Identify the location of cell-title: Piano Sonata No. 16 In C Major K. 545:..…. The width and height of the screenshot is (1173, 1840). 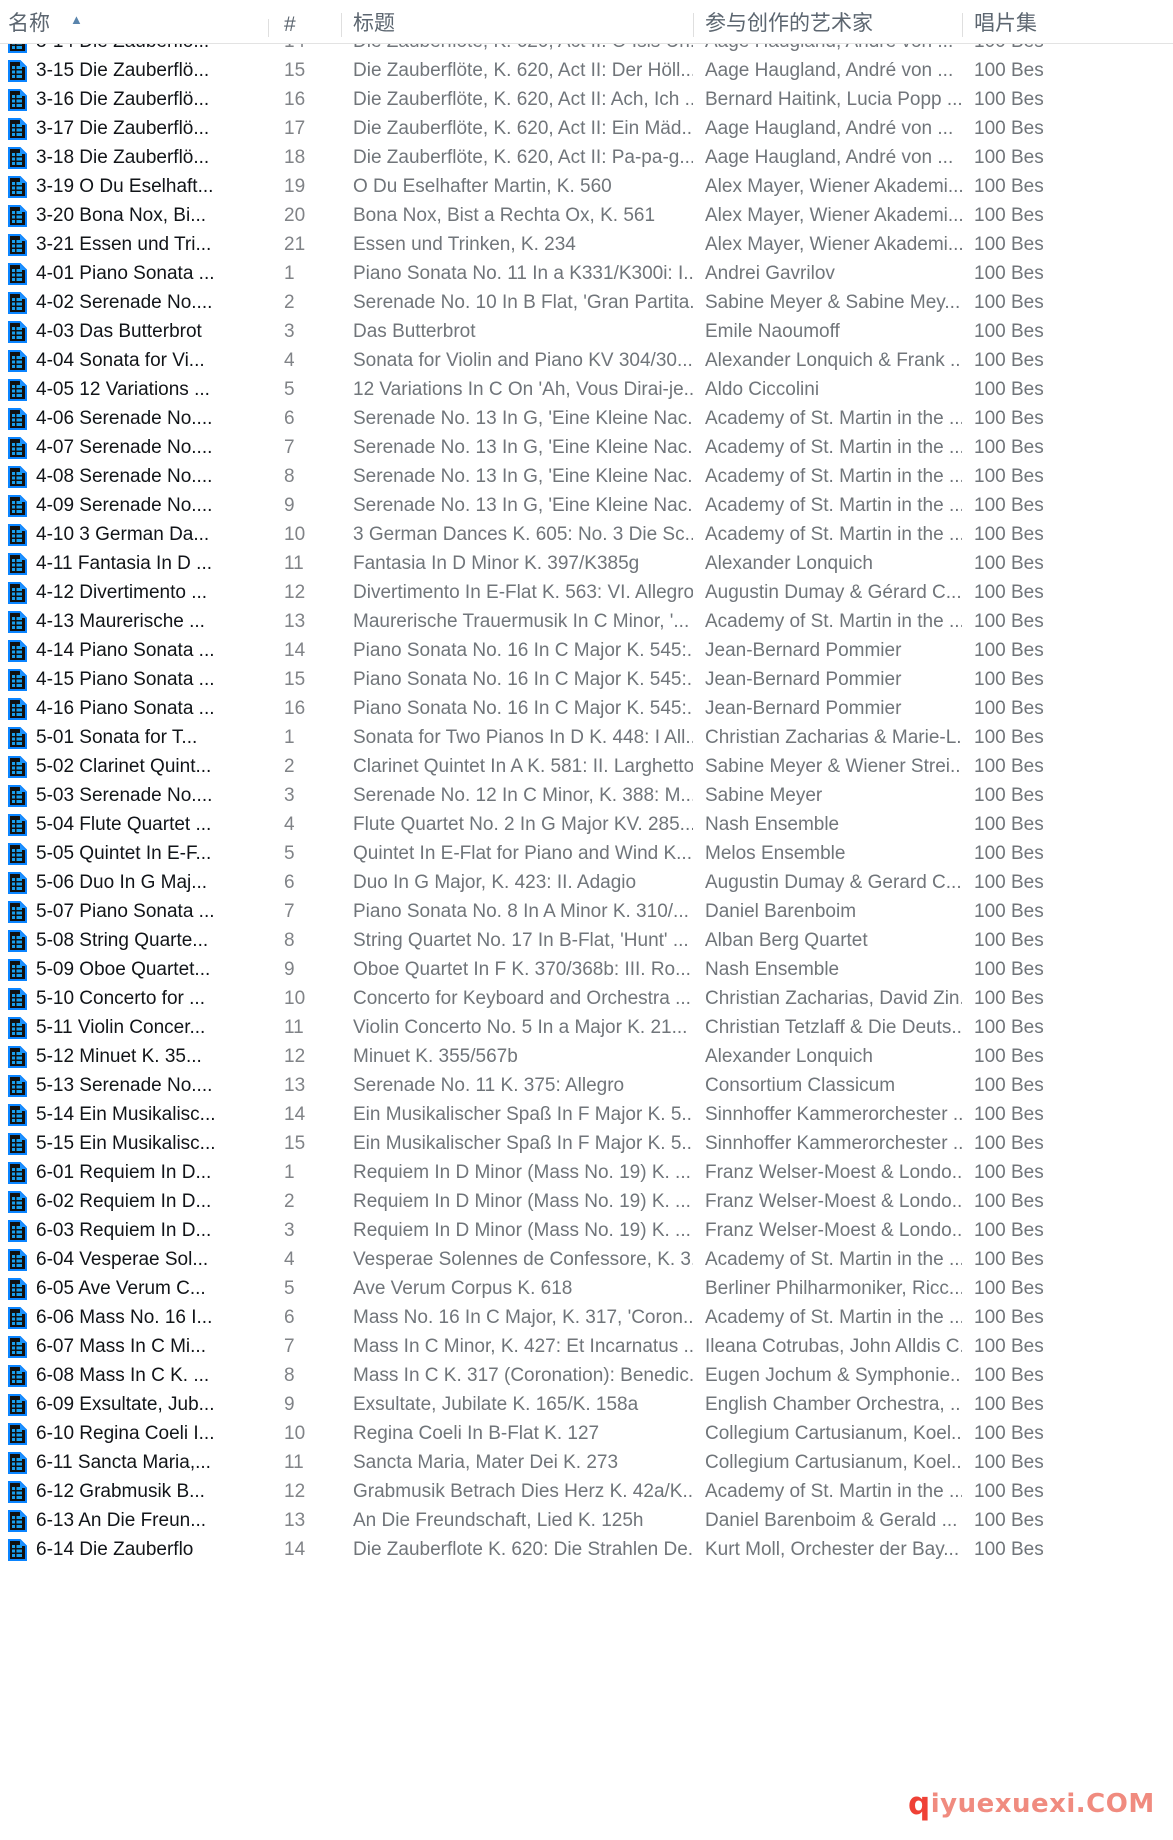
(523, 650).